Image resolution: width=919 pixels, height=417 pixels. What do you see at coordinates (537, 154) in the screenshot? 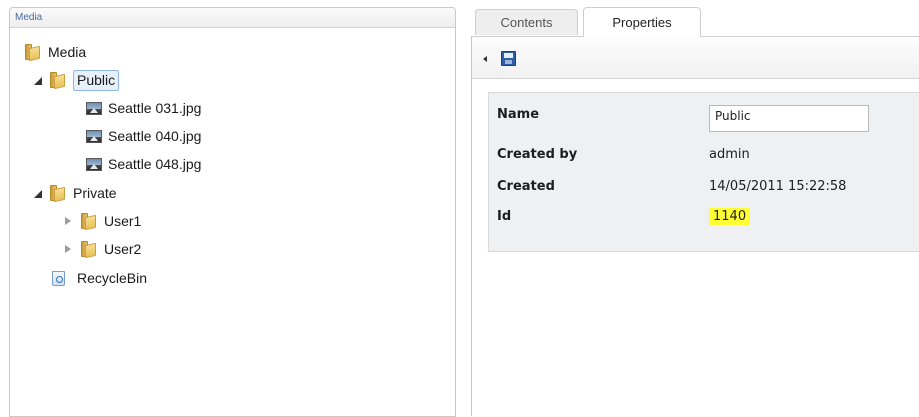
I see `created-by-label: Created by` at bounding box center [537, 154].